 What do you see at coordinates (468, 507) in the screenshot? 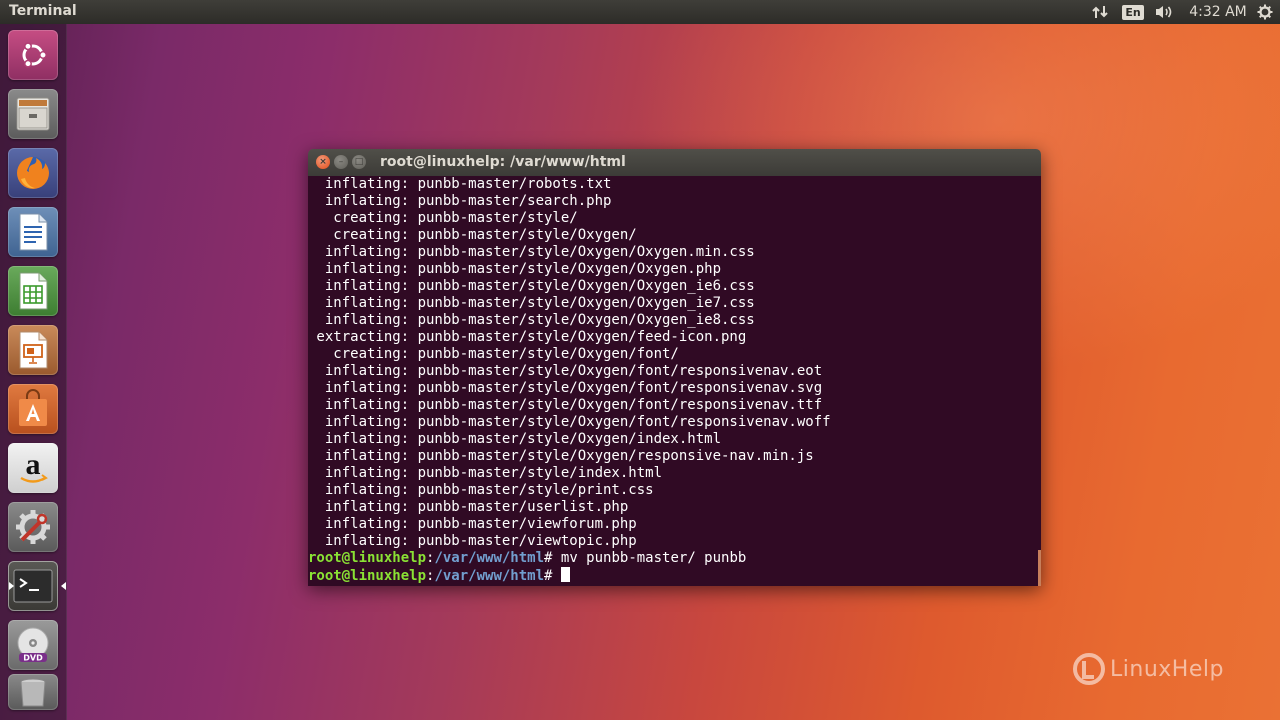
I see `output-line: inflating: punbb-master/userlist.php` at bounding box center [468, 507].